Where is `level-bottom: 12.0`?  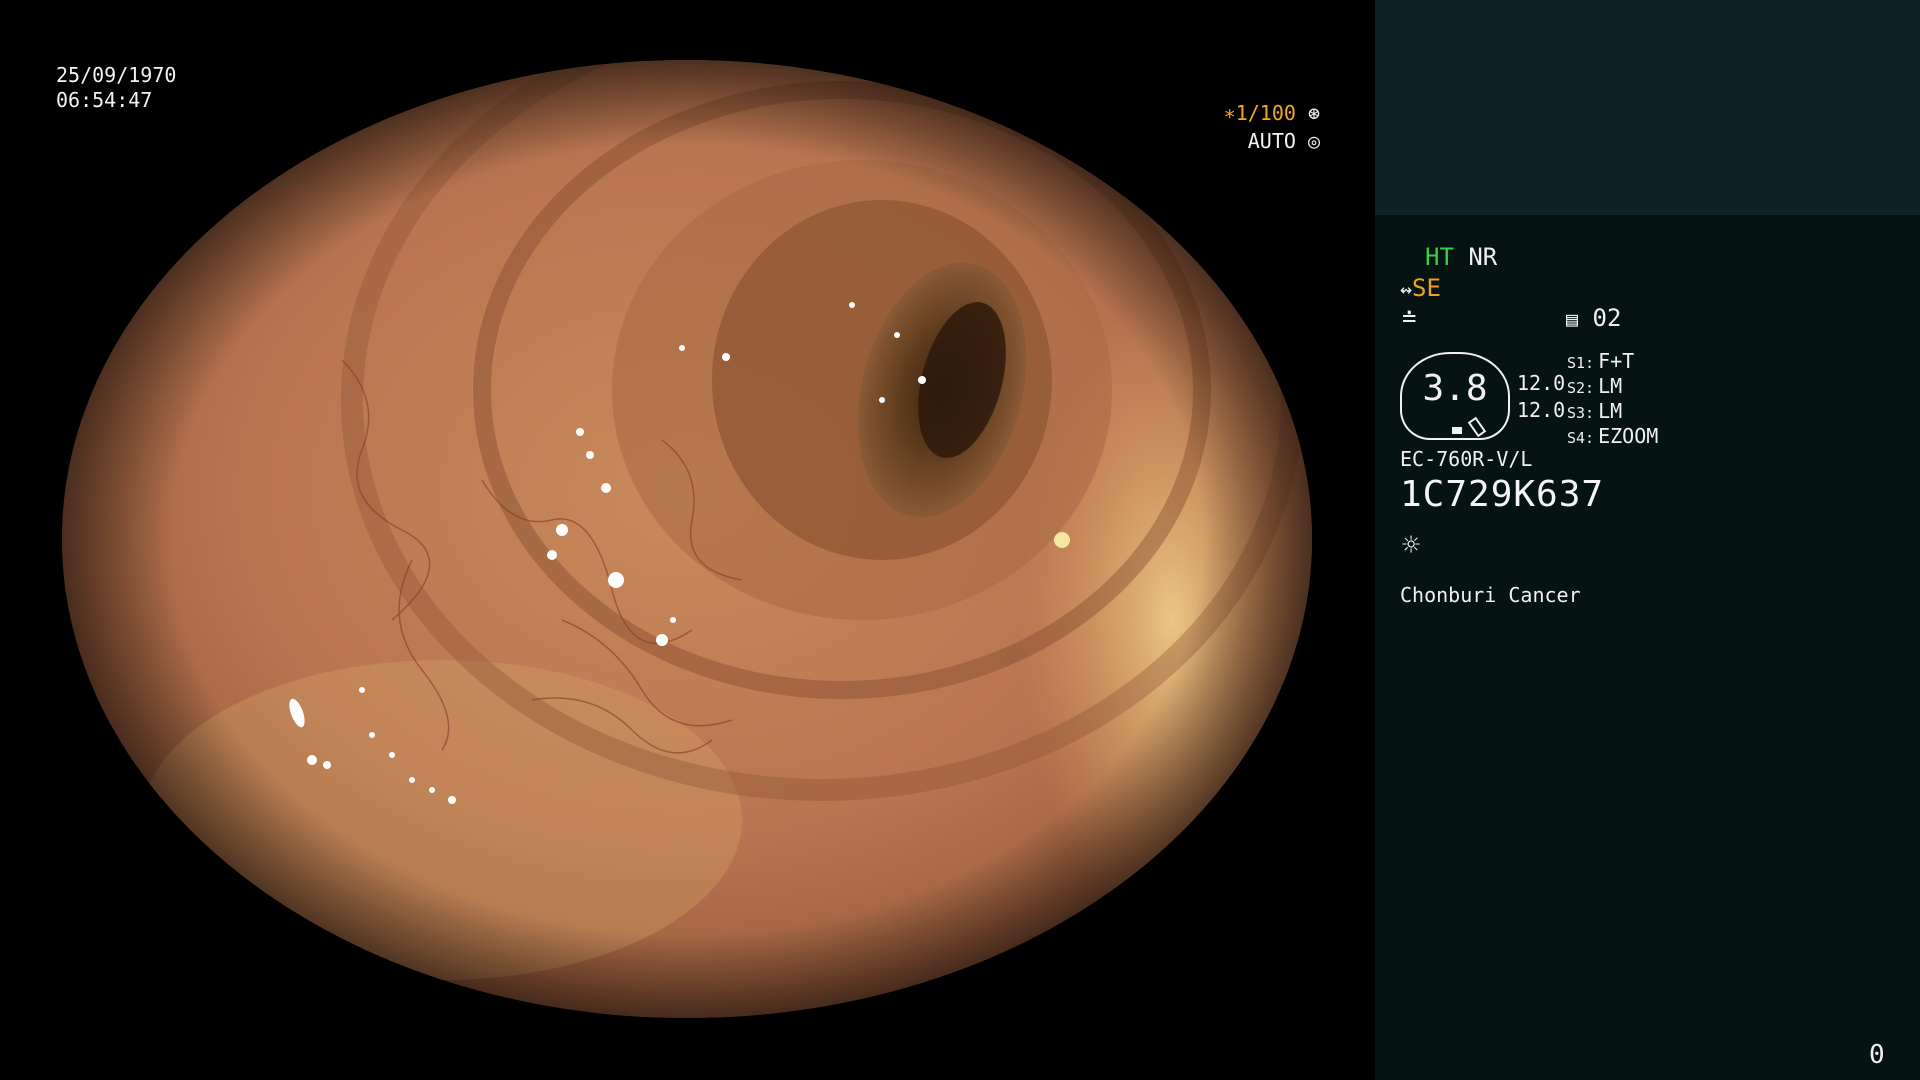
level-bottom: 12.0 is located at coordinates (1541, 410).